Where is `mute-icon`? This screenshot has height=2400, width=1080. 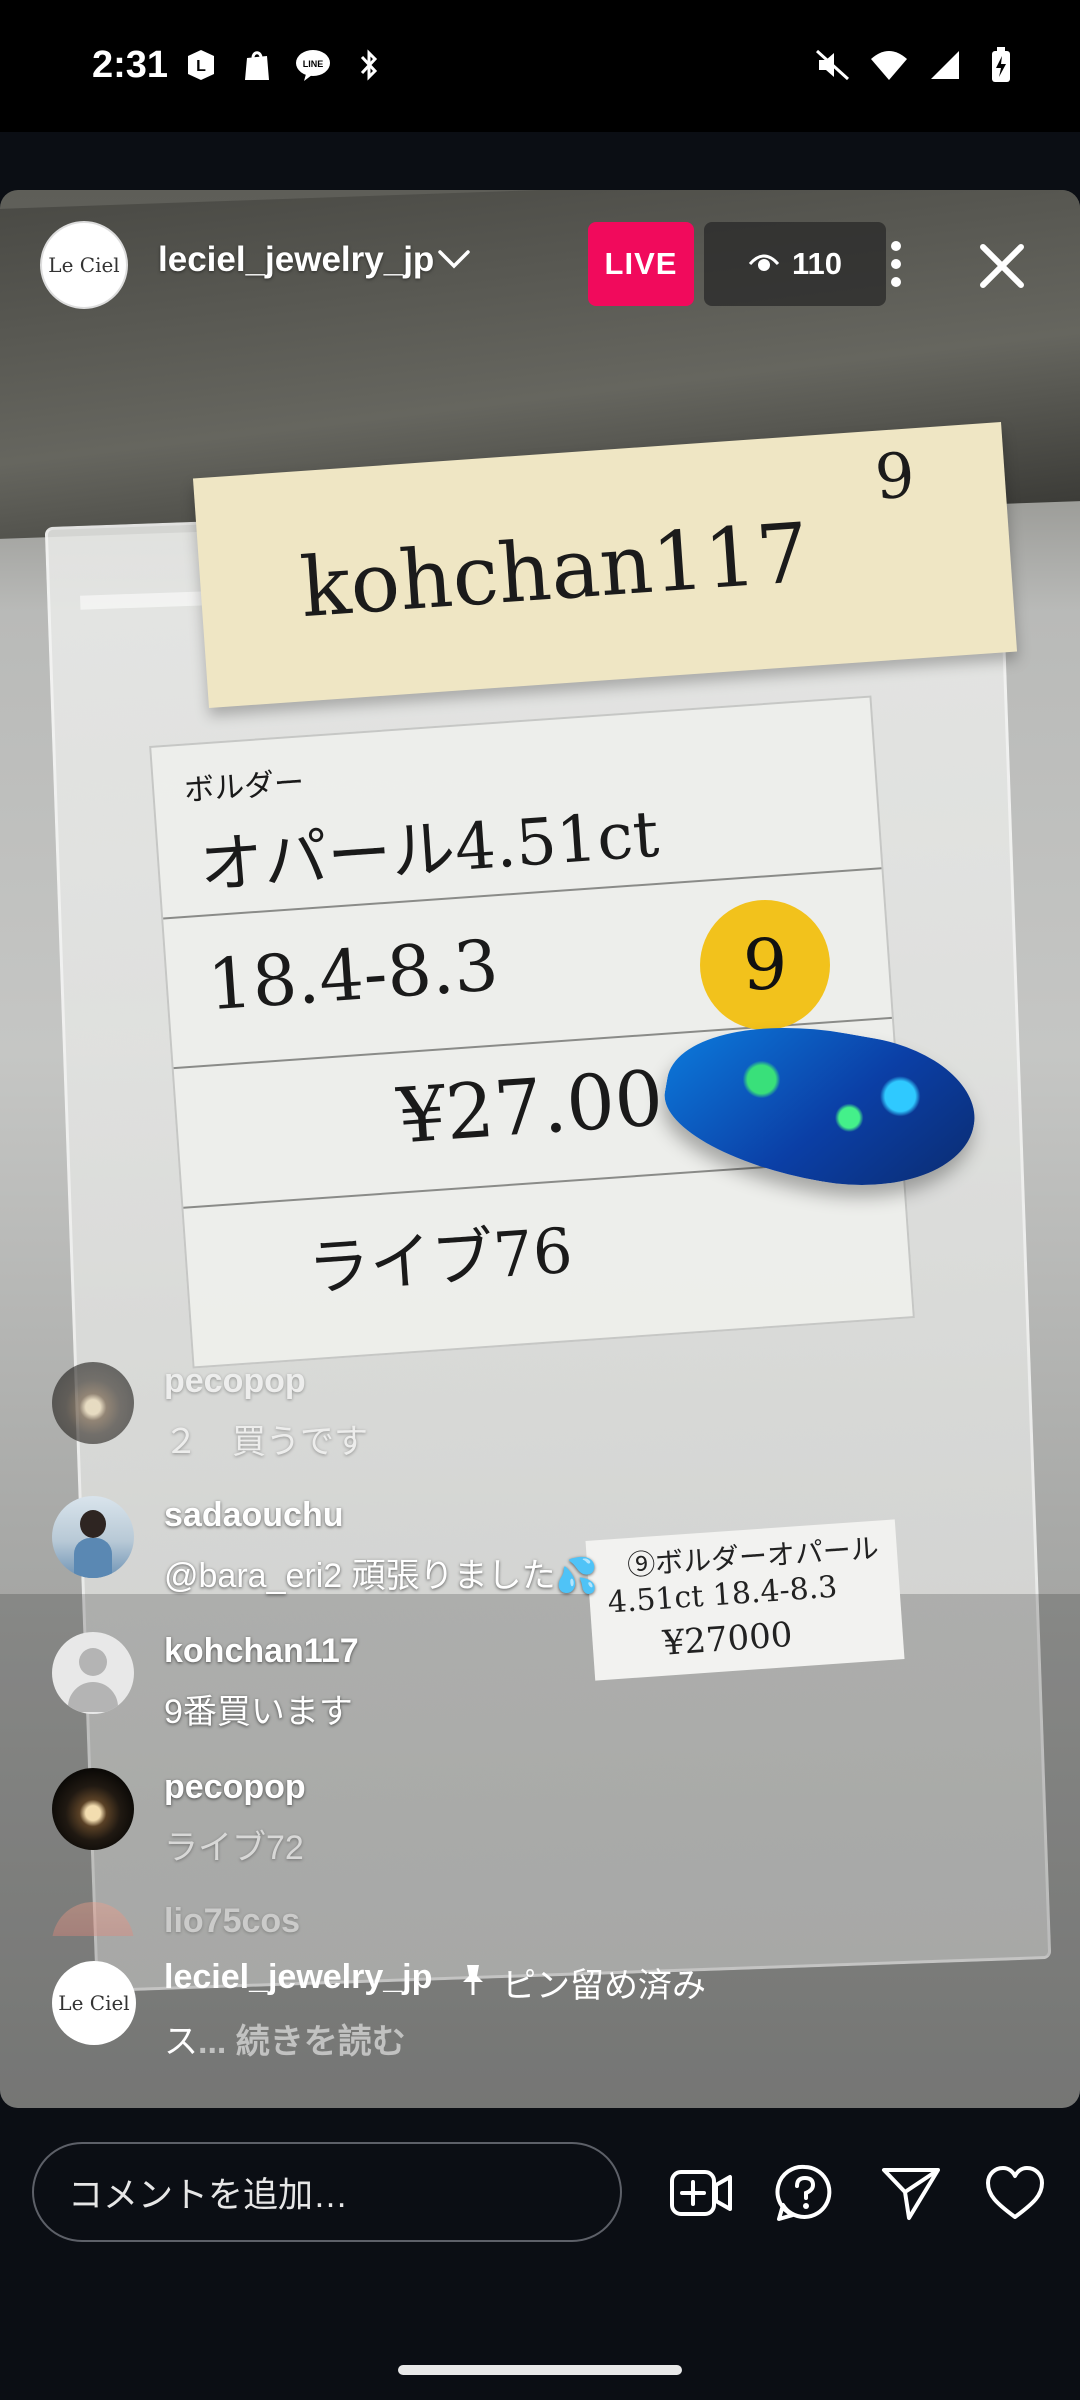
mute-icon is located at coordinates (833, 65).